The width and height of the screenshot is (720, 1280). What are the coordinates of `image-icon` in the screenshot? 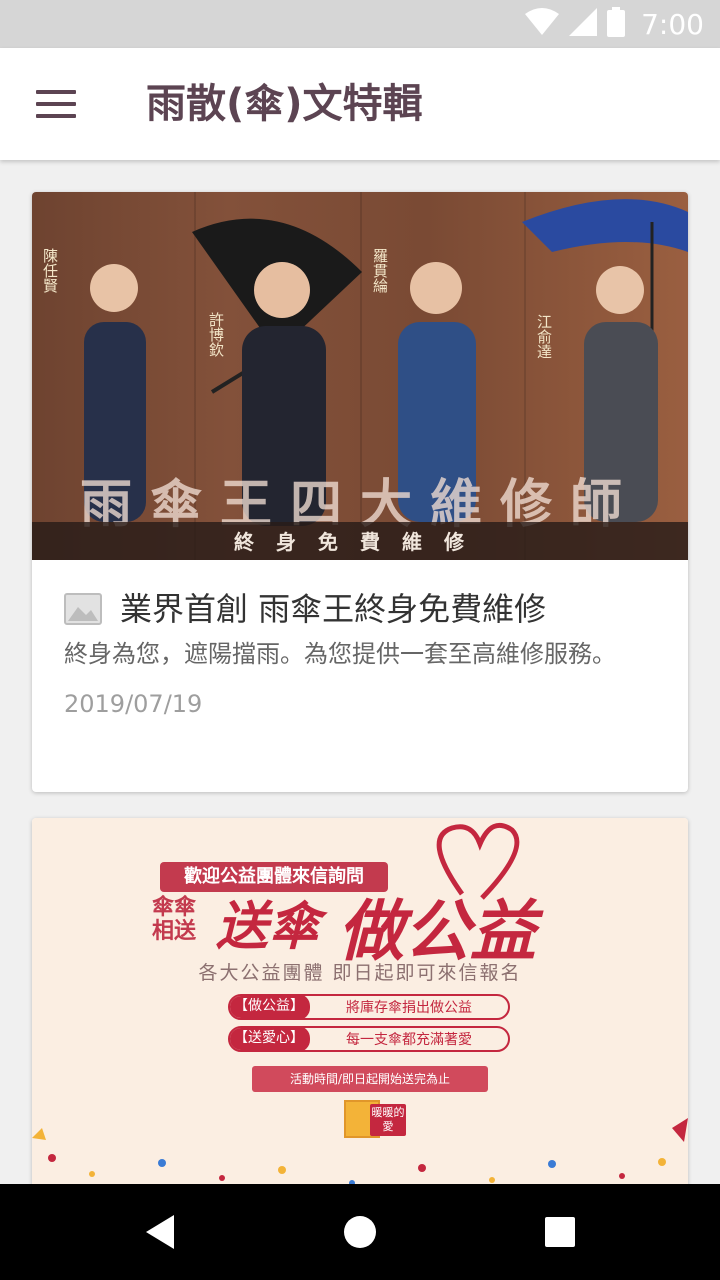 It's located at (83, 609).